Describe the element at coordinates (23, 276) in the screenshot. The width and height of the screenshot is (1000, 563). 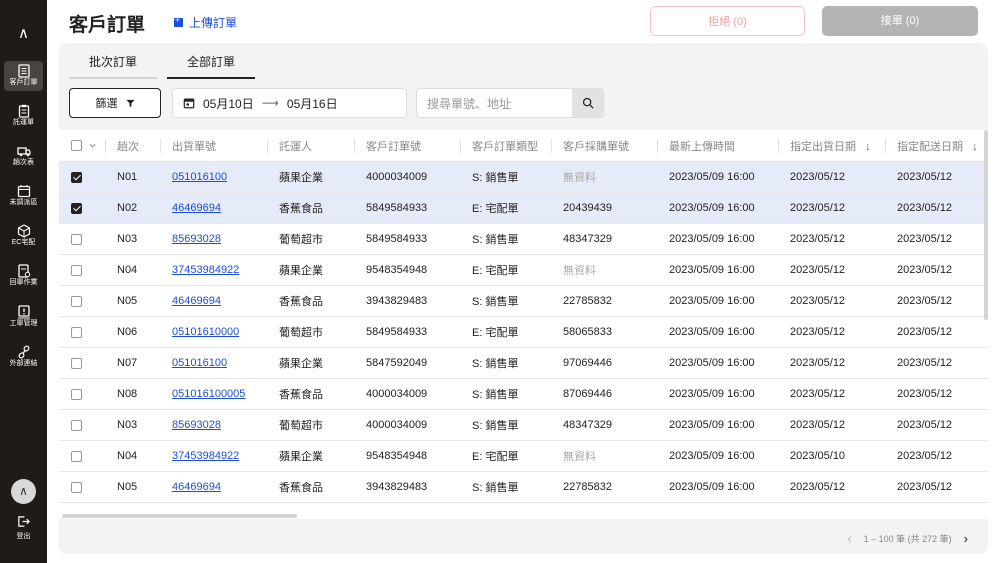
I see `sidebar-item-receipts: 回單作業` at that location.